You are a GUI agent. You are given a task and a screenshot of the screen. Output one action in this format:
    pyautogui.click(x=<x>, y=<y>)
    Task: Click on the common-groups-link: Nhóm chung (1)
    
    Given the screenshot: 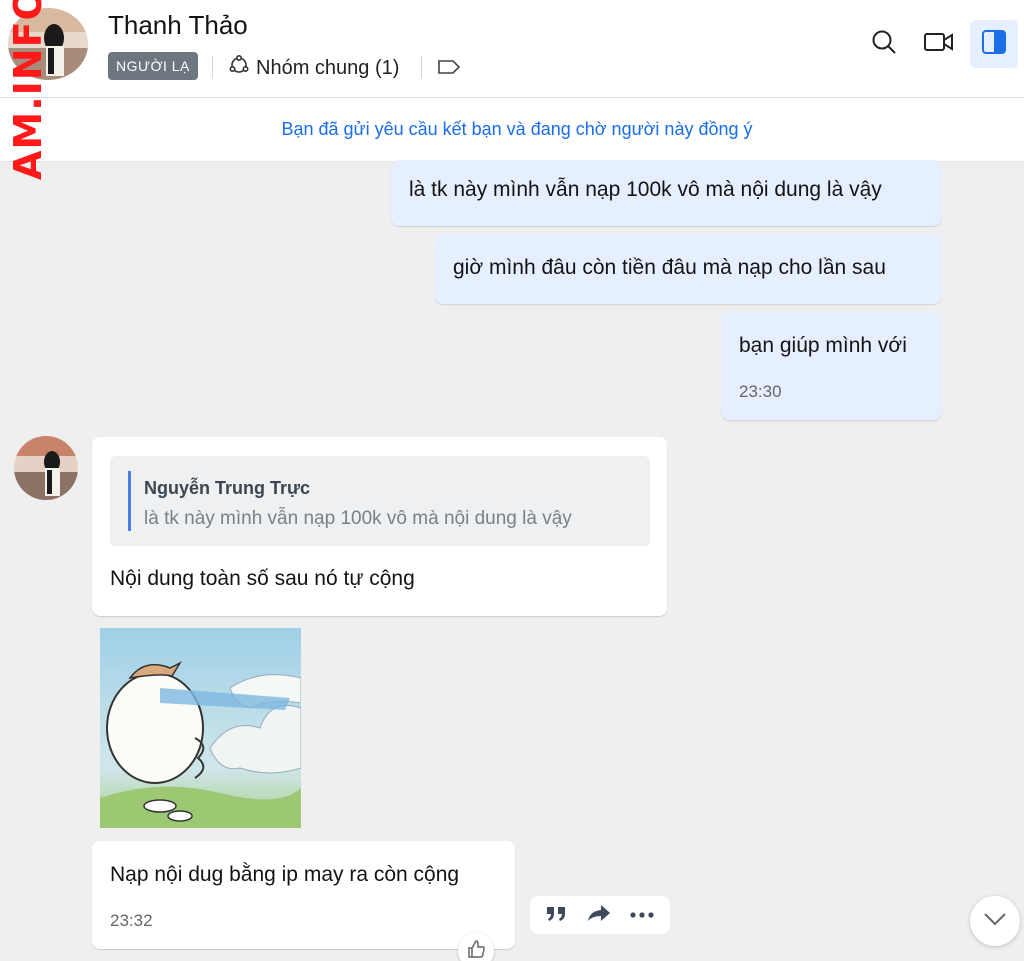 What is the action you would take?
    pyautogui.click(x=313, y=68)
    